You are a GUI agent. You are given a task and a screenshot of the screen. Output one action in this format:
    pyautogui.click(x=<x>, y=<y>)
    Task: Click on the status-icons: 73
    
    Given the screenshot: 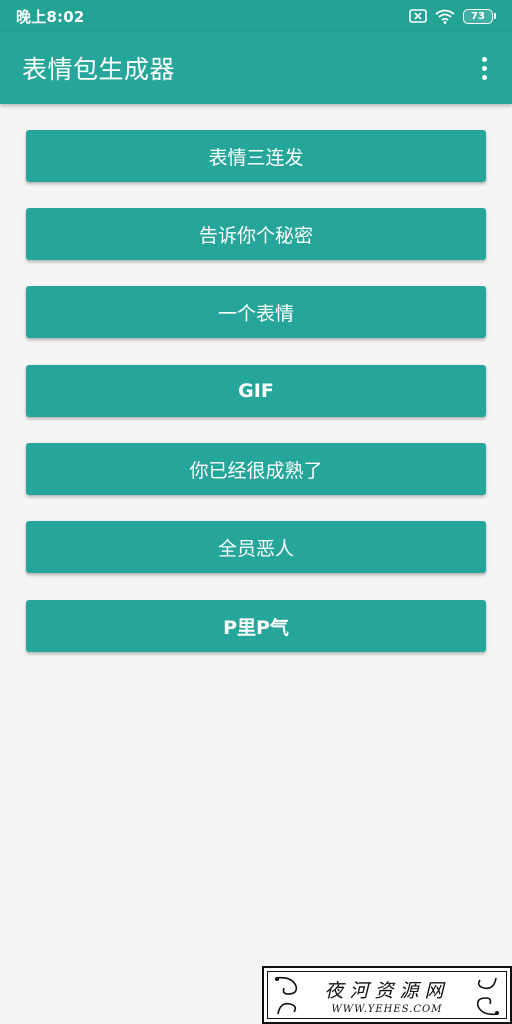 What is the action you would take?
    pyautogui.click(x=452, y=16)
    